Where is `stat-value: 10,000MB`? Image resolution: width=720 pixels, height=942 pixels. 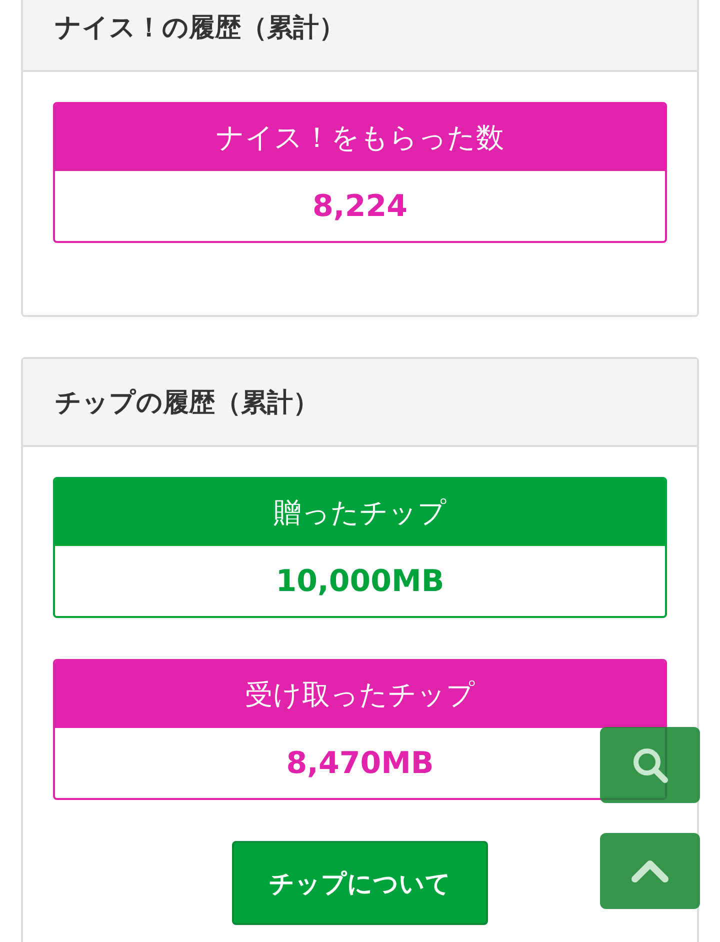
stat-value: 10,000MB is located at coordinates (360, 581).